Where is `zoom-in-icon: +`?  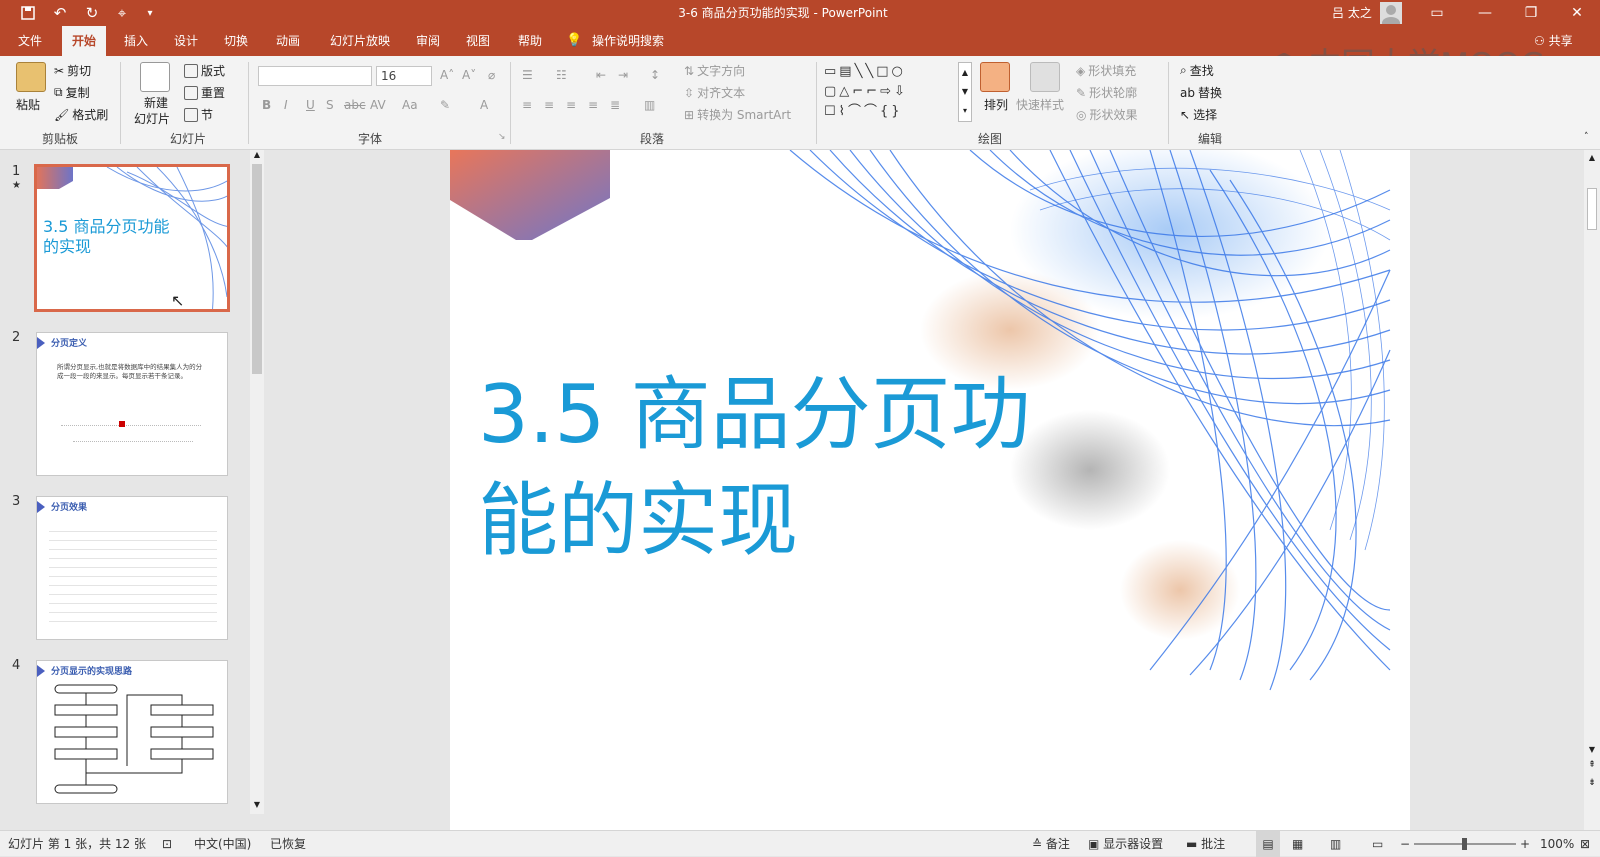
zoom-in-icon: + is located at coordinates (1525, 844).